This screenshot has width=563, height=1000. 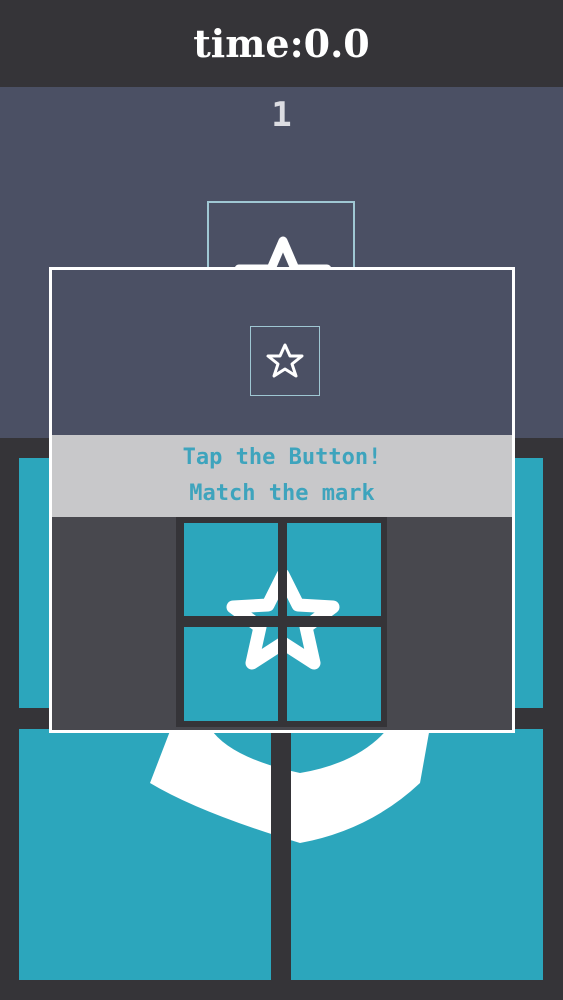 I want to click on overlay-mini-board, so click(x=281, y=622).